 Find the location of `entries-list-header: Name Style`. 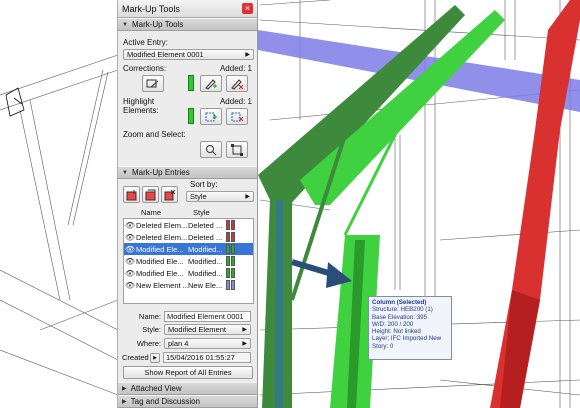

entries-list-header: Name Style is located at coordinates (188, 212).